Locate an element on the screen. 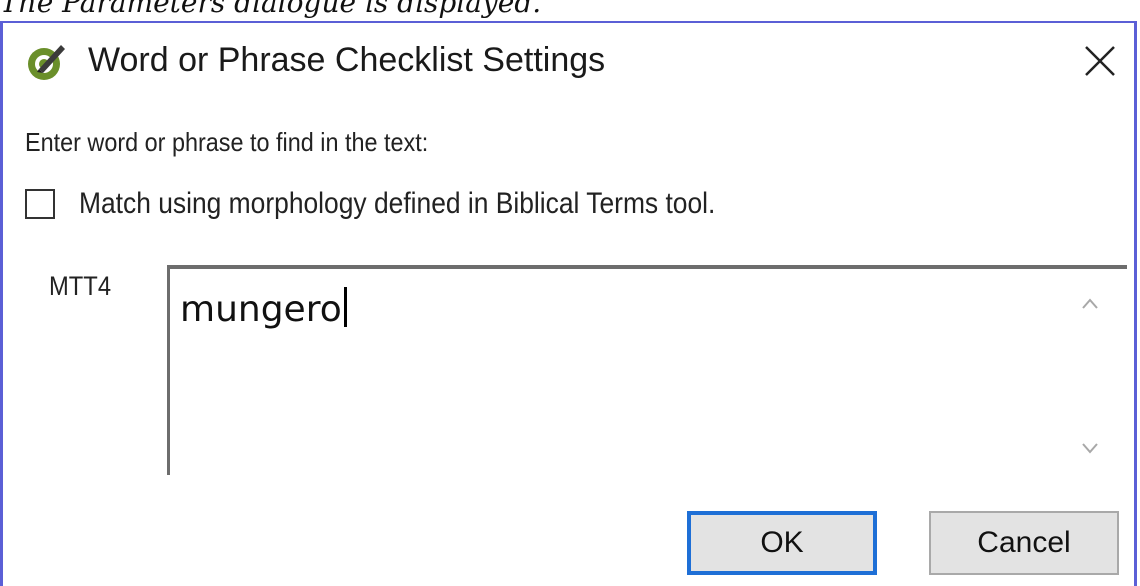  dialog-titlebar: Word or Phrase Checklist Settings is located at coordinates (568, 61).